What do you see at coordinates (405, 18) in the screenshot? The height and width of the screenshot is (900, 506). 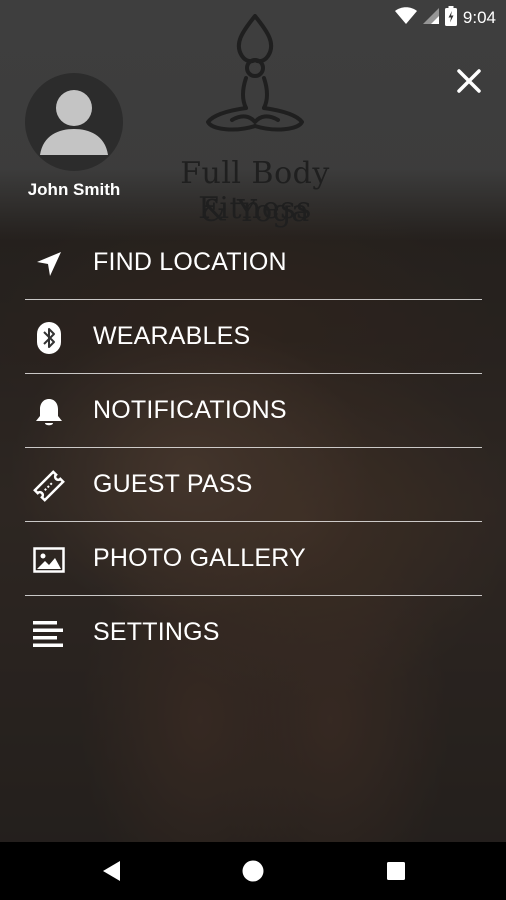 I see `wifi-icon` at bounding box center [405, 18].